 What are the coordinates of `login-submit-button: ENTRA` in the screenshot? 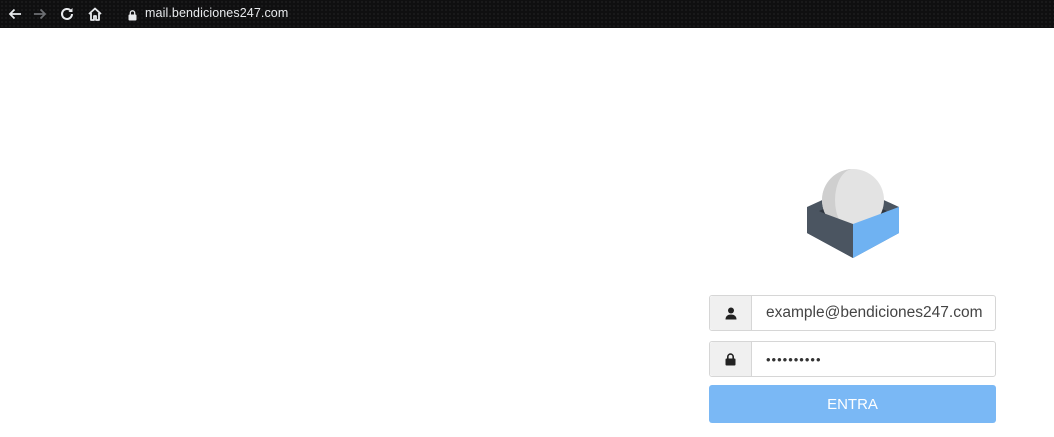 It's located at (852, 404).